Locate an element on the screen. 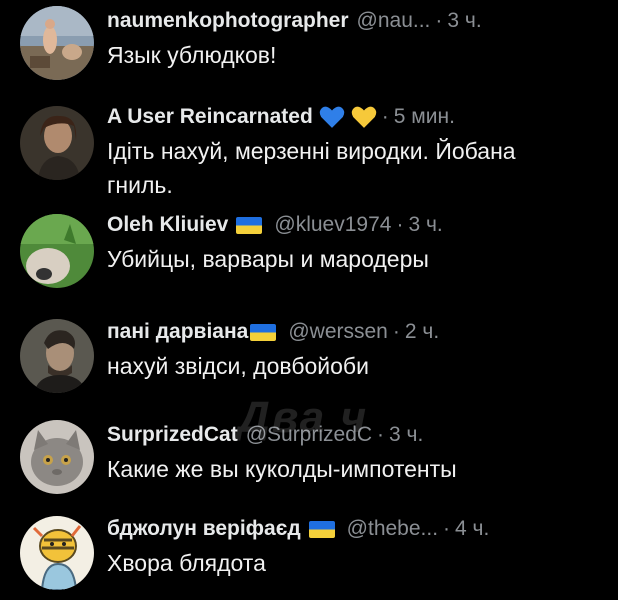 Image resolution: width=618 pixels, height=600 pixels. reply-text: нахуй звідси, довбойоби is located at coordinates (238, 366).